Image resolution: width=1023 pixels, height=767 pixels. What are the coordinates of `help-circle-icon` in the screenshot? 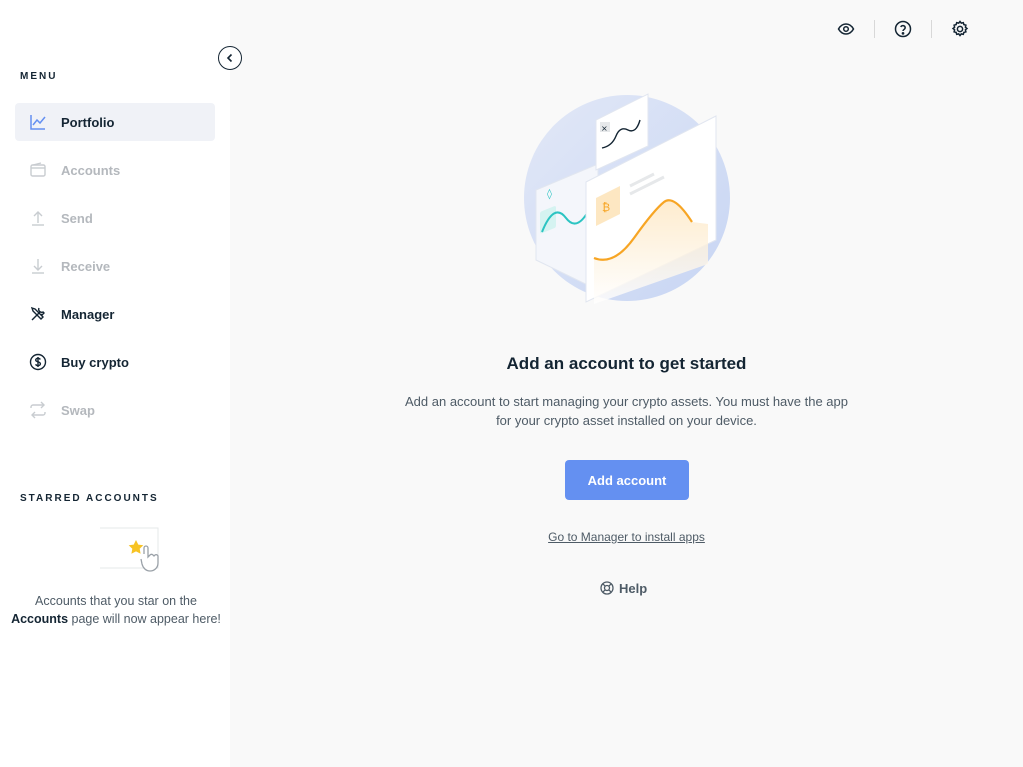 It's located at (903, 29).